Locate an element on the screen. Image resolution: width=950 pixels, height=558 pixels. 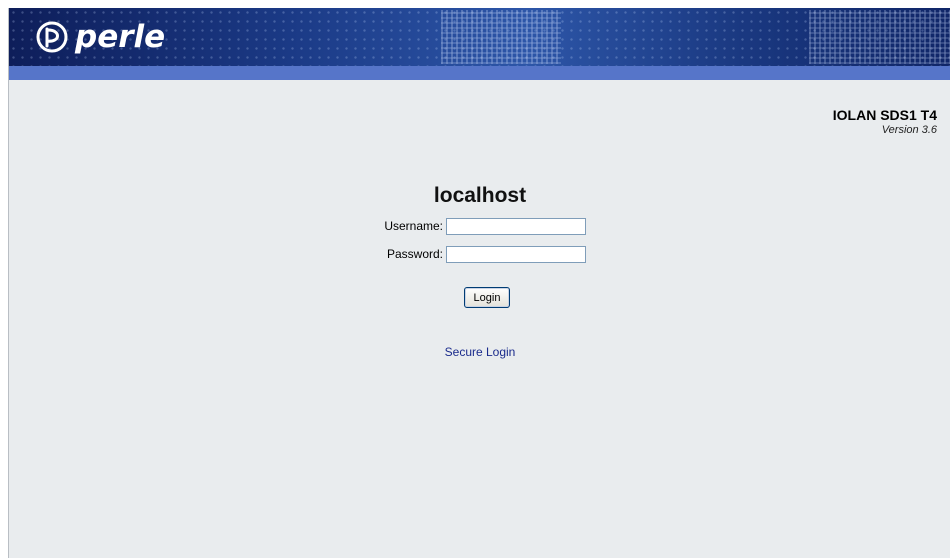
username-input is located at coordinates (516, 226).